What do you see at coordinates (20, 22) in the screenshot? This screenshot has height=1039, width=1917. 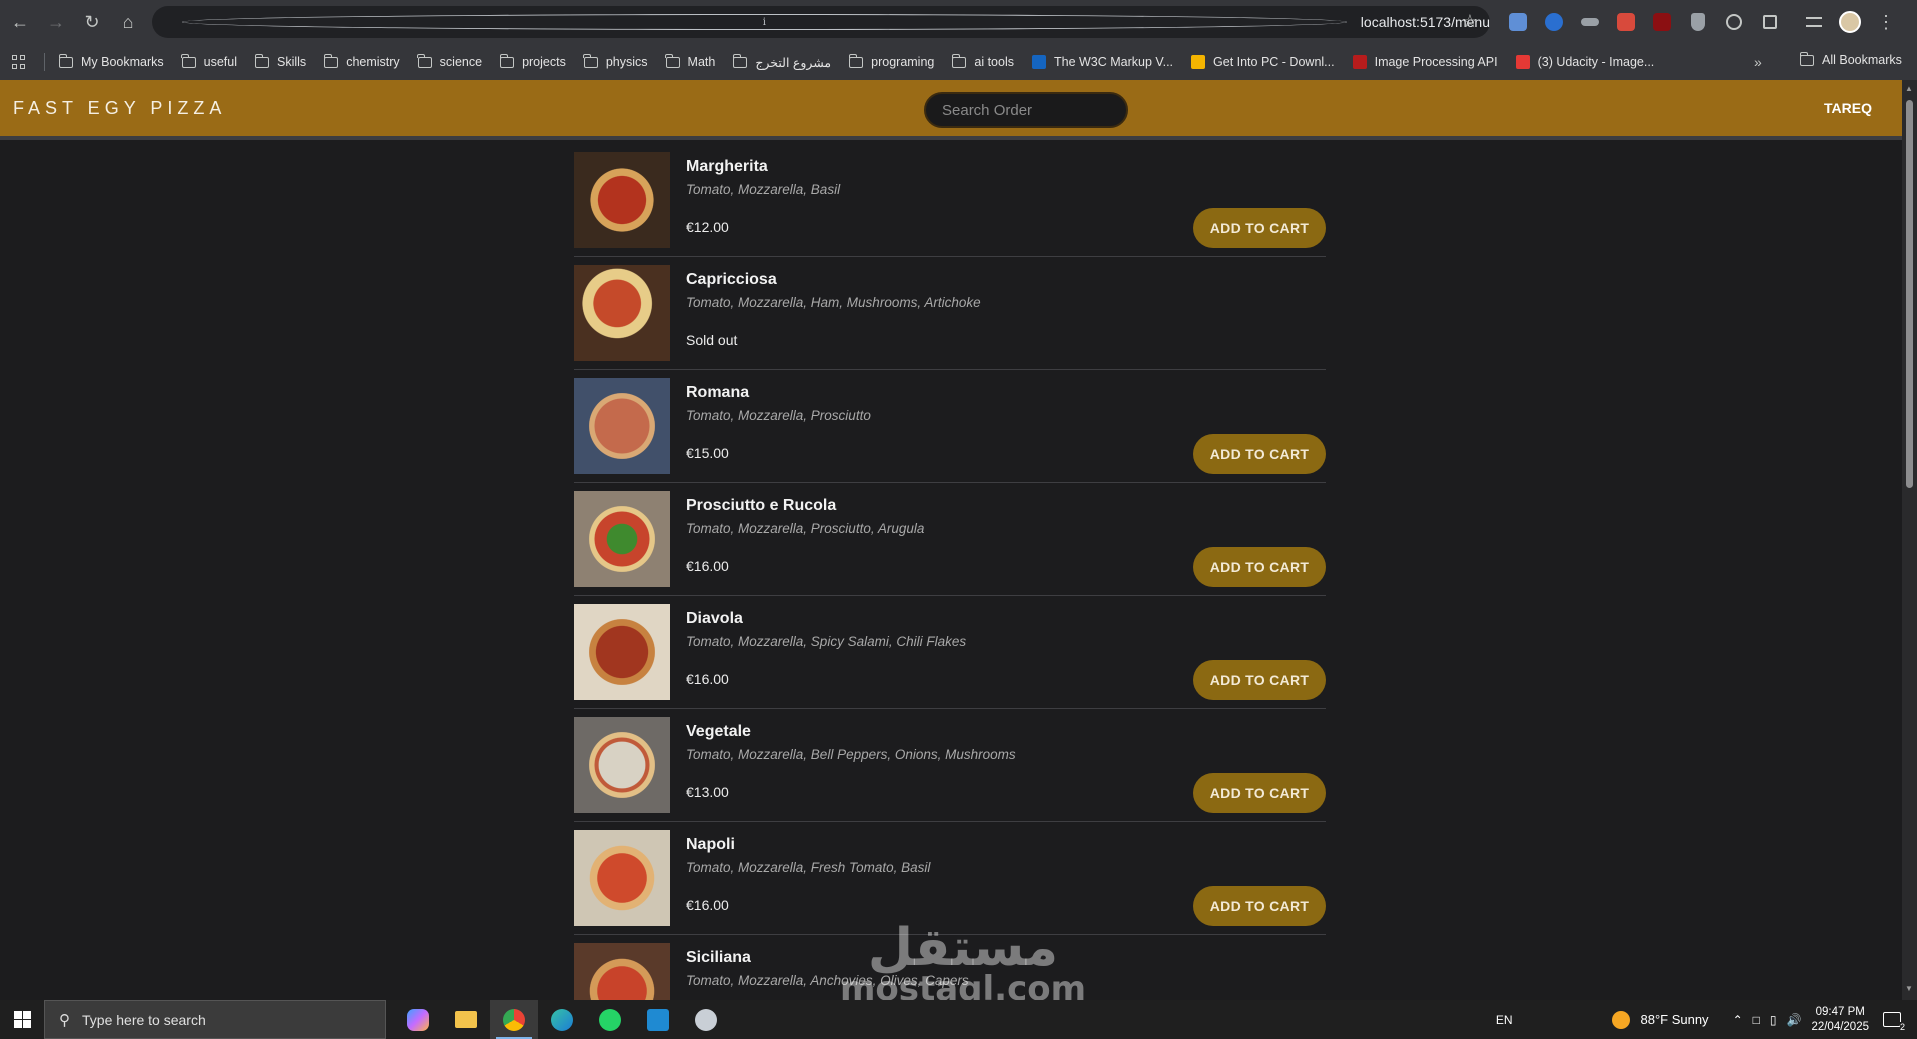 I see `back-icon: ←` at bounding box center [20, 22].